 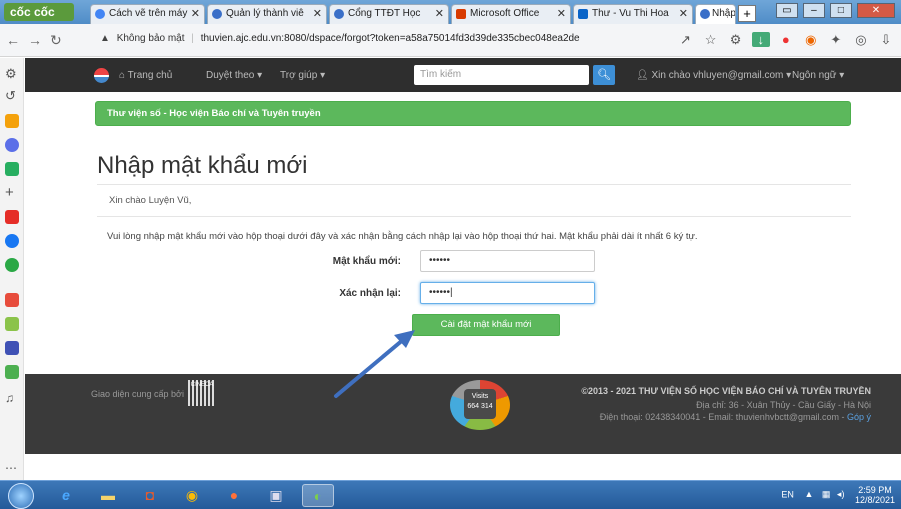 What do you see at coordinates (760, 39) in the screenshot?
I see `download-icon: ↓` at bounding box center [760, 39].